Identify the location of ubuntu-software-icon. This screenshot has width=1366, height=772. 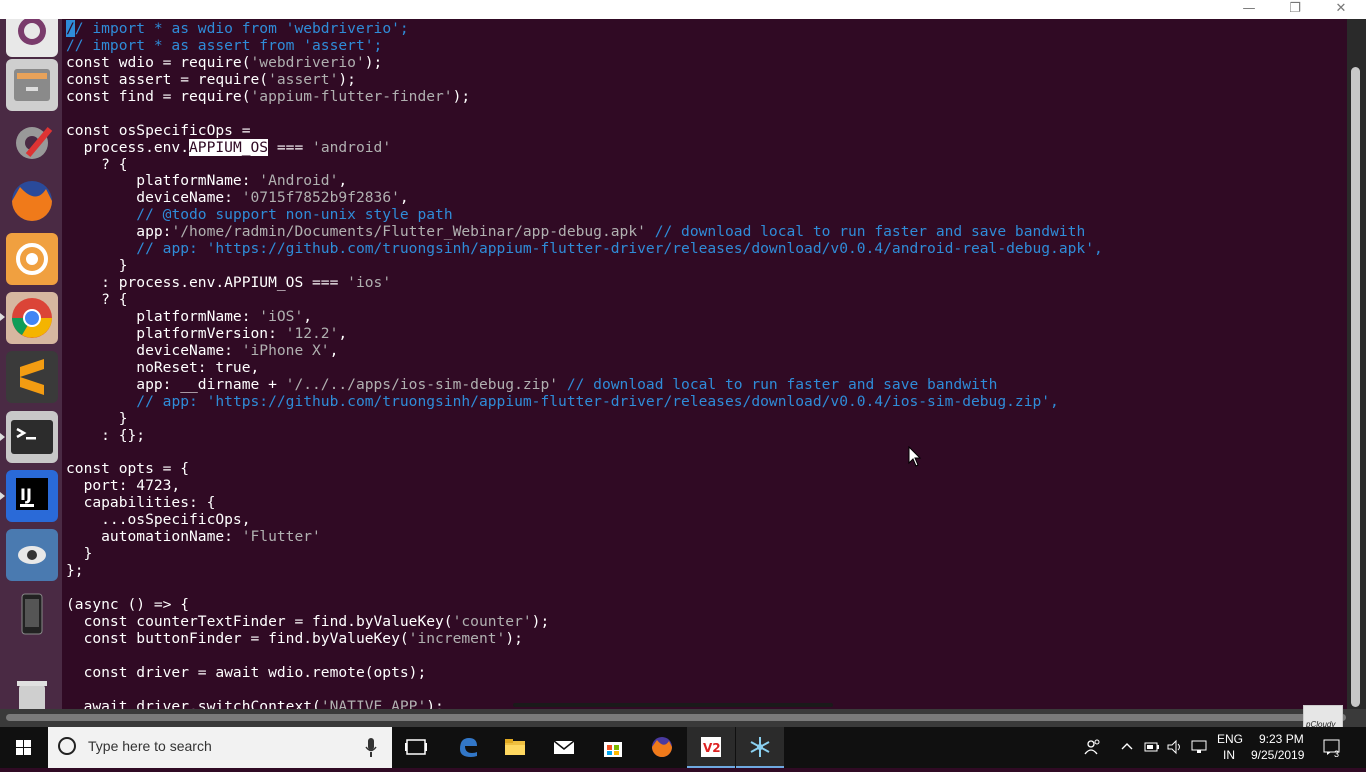
(32, 259).